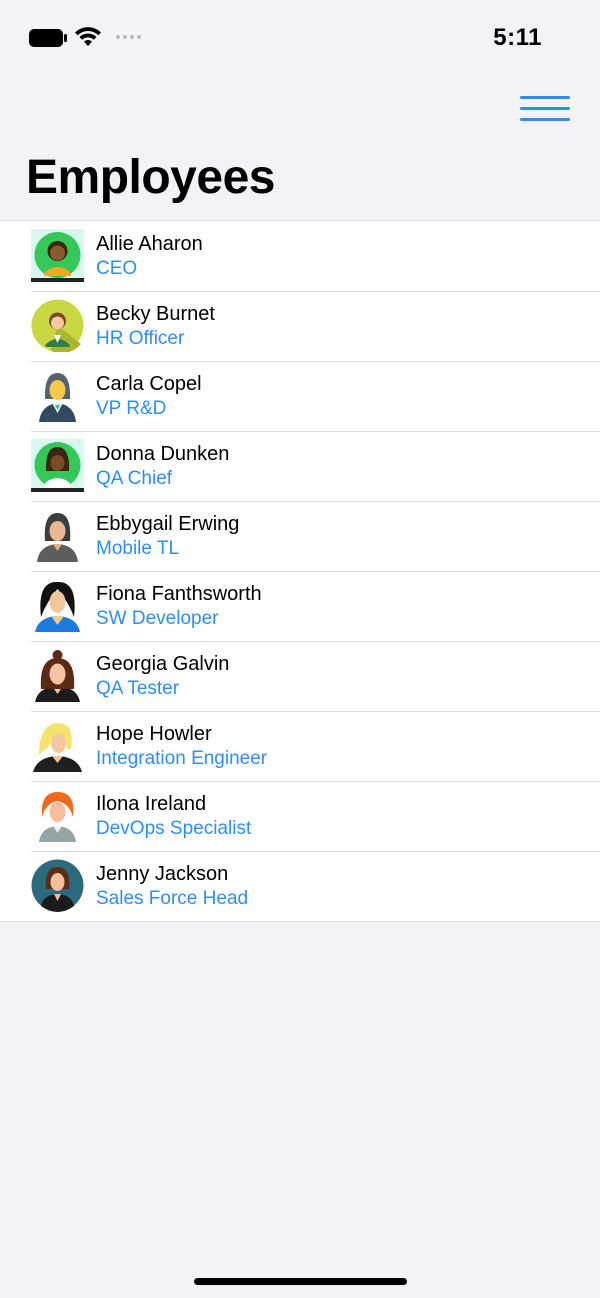 This screenshot has width=600, height=1298. Describe the element at coordinates (154, 734) in the screenshot. I see `employee-name: Hope Howler` at that location.